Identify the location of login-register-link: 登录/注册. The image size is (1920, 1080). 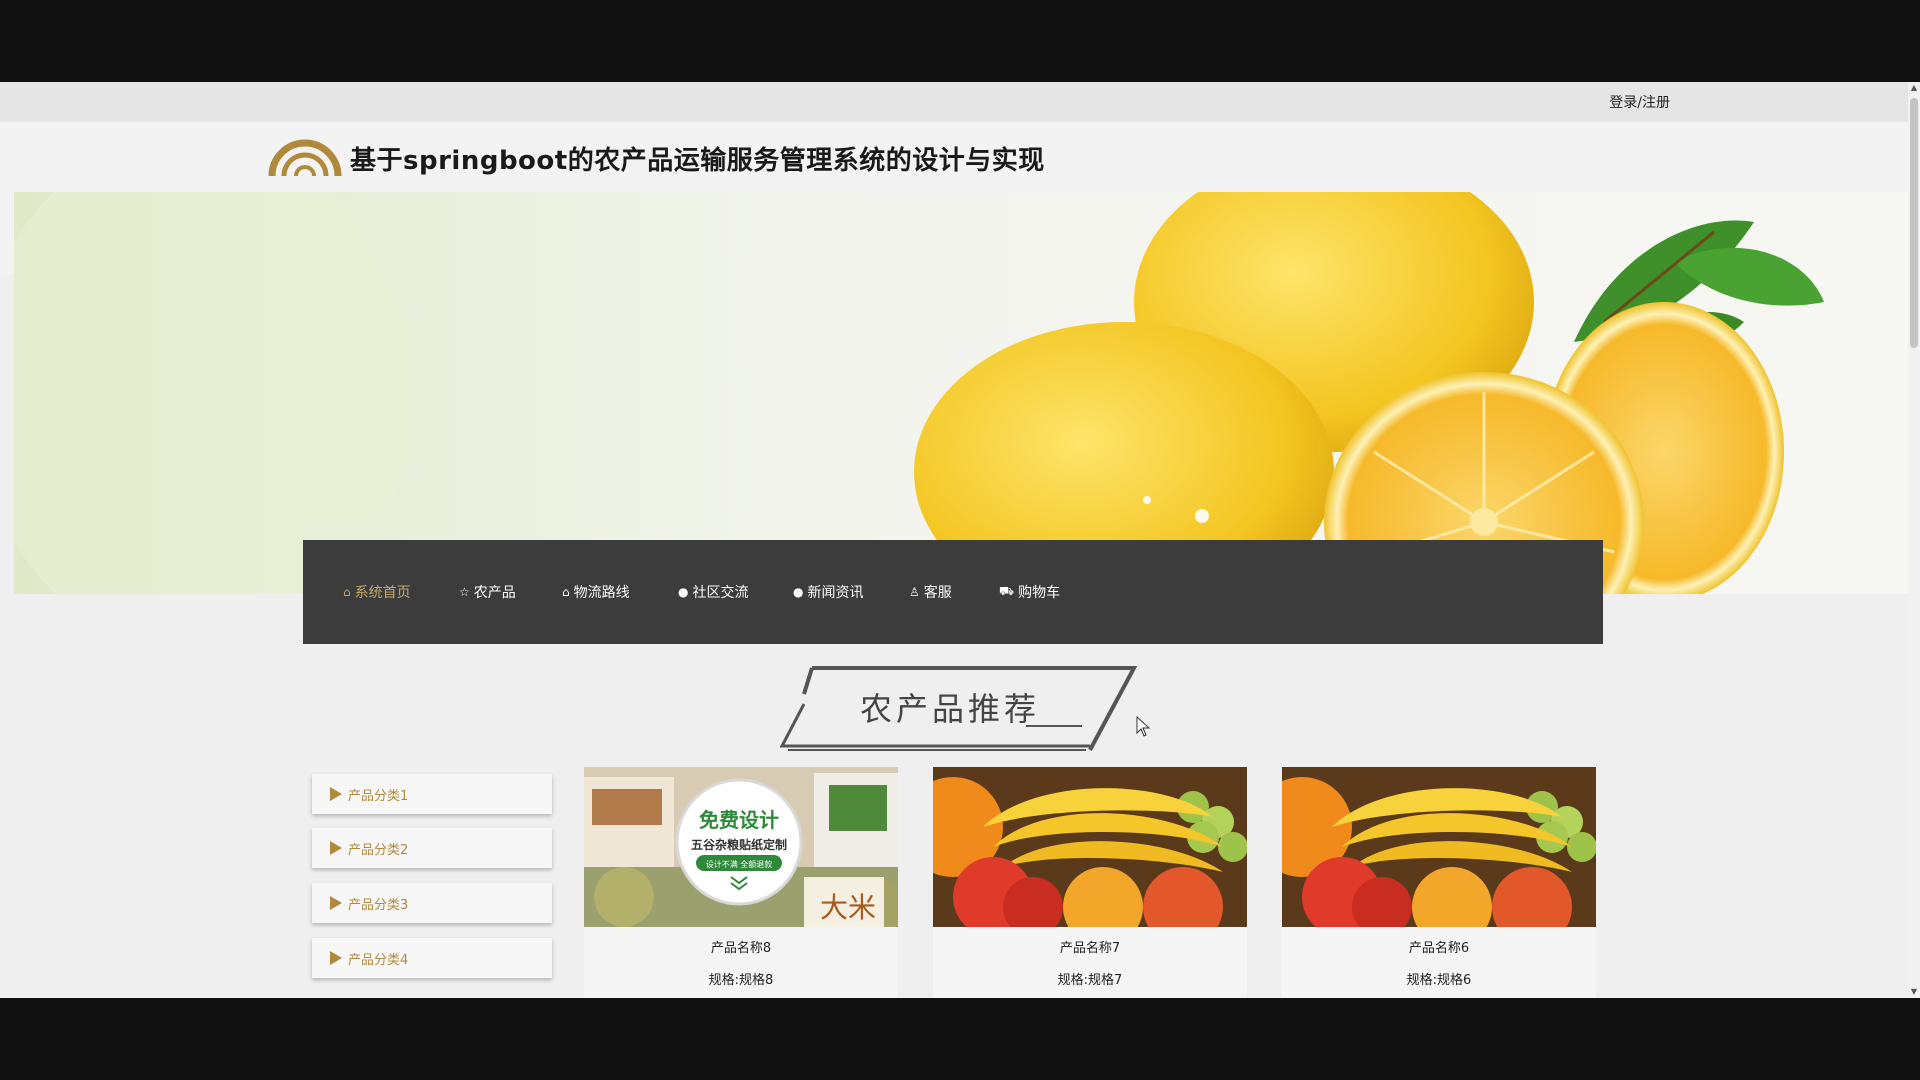
(1639, 102).